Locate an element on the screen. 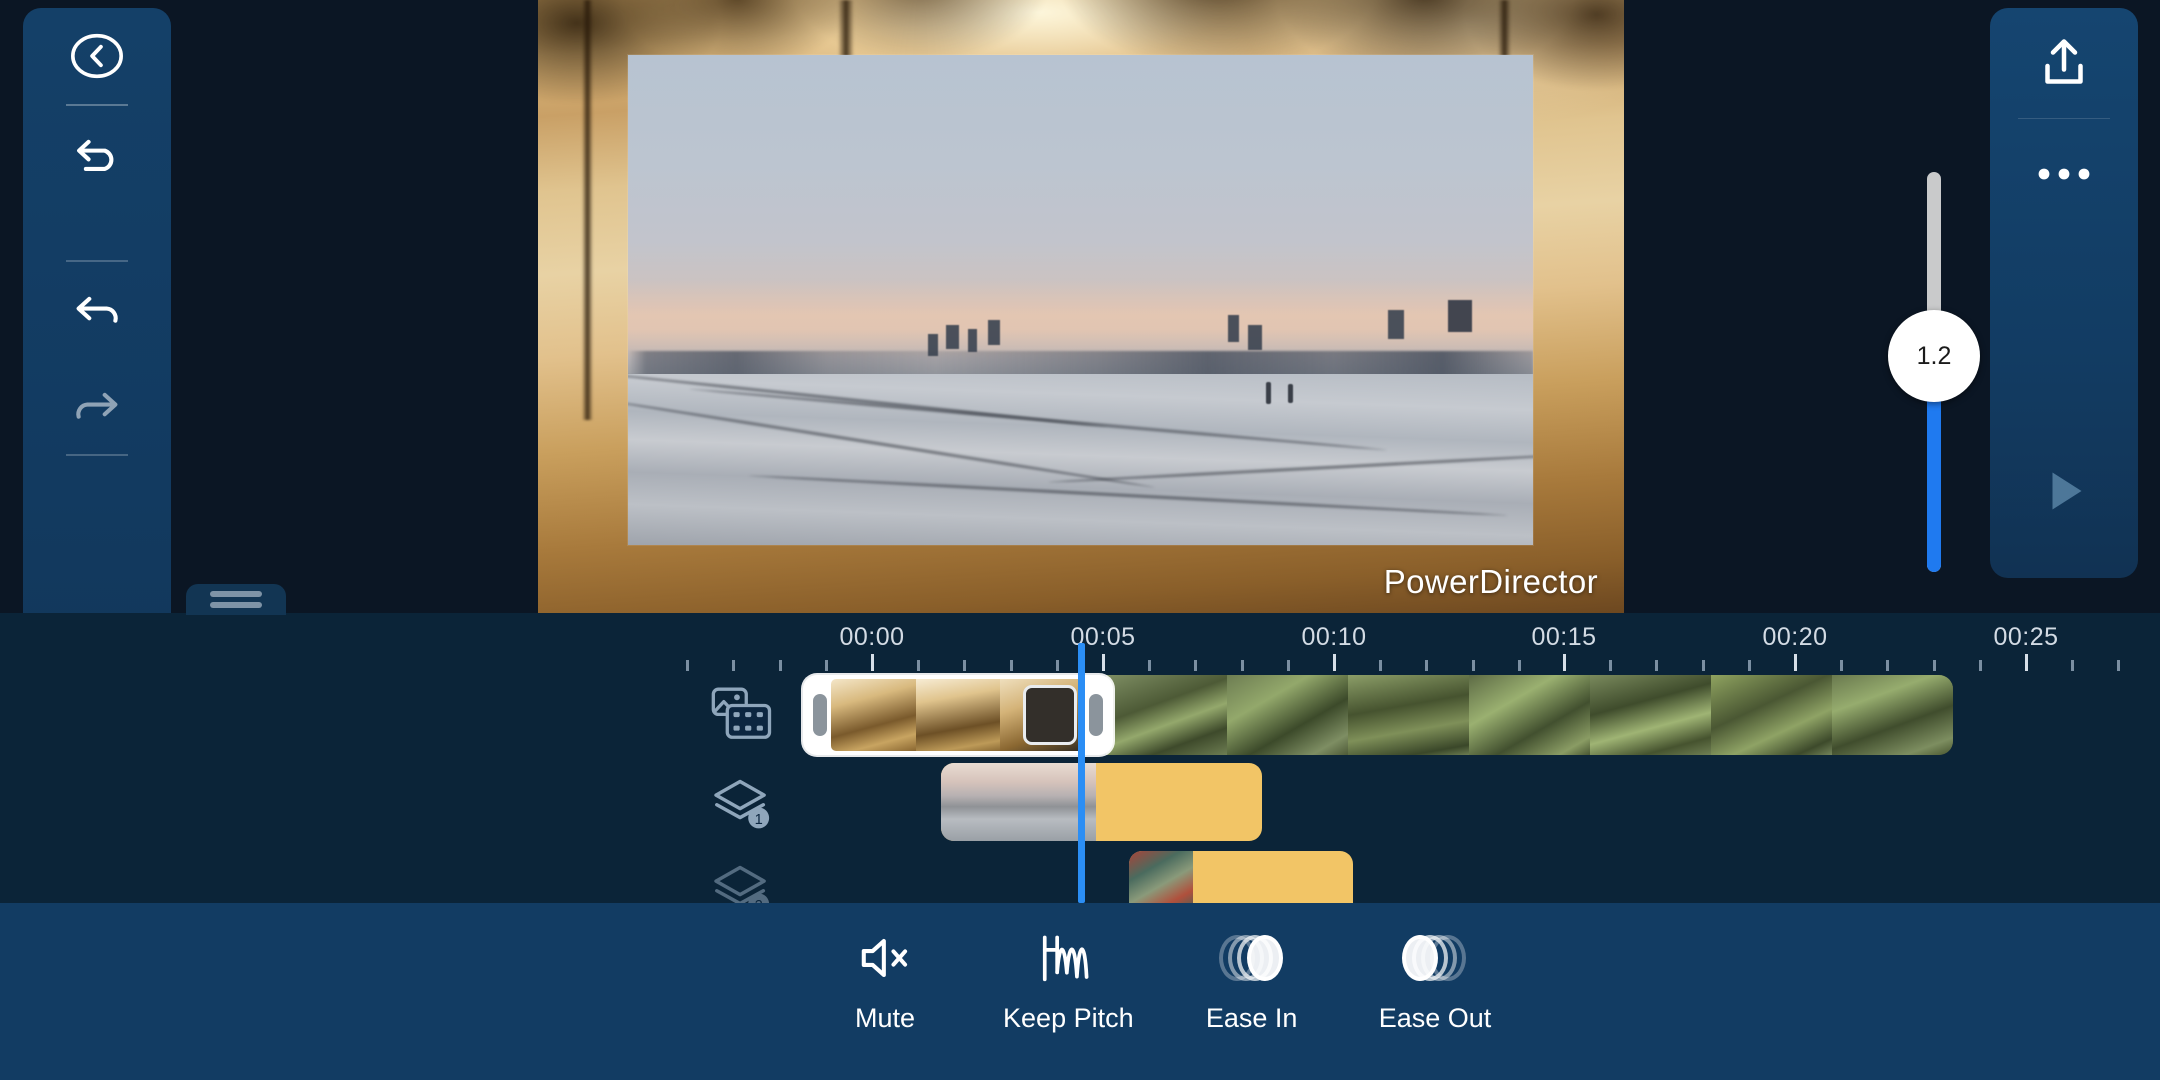  ruler-label: 00:00 is located at coordinates (872, 637).